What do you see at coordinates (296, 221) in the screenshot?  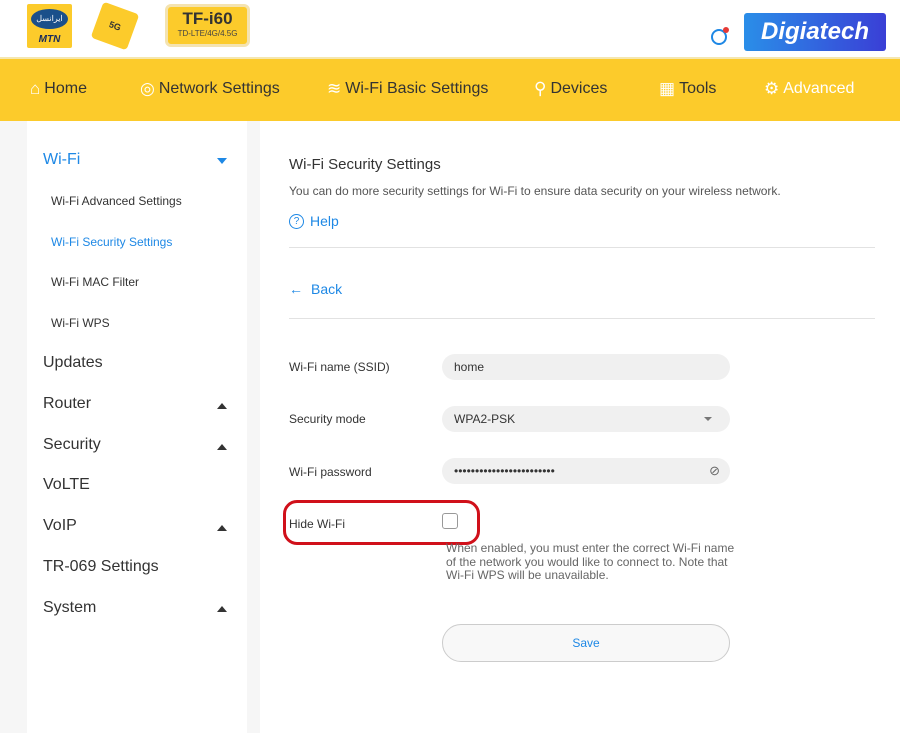 I see `help-icon: ?` at bounding box center [296, 221].